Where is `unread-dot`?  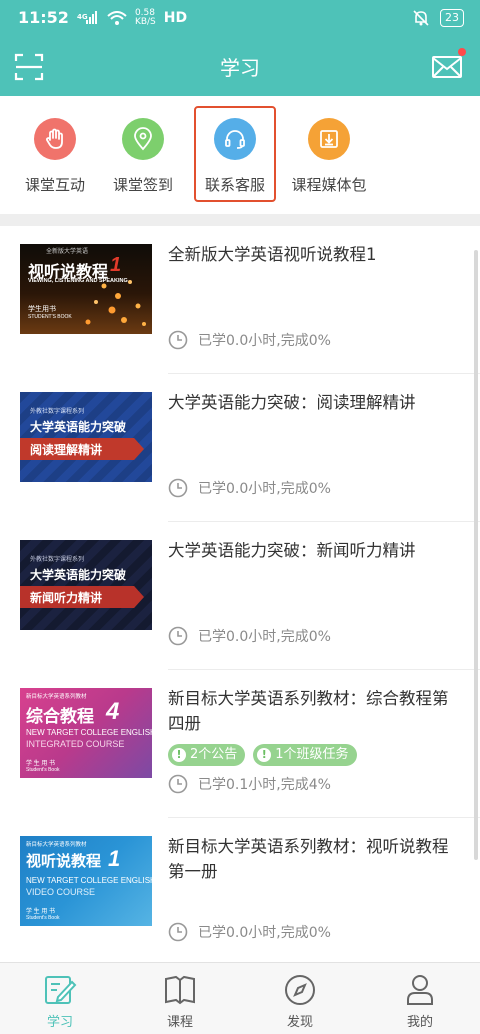
unread-dot is located at coordinates (462, 52).